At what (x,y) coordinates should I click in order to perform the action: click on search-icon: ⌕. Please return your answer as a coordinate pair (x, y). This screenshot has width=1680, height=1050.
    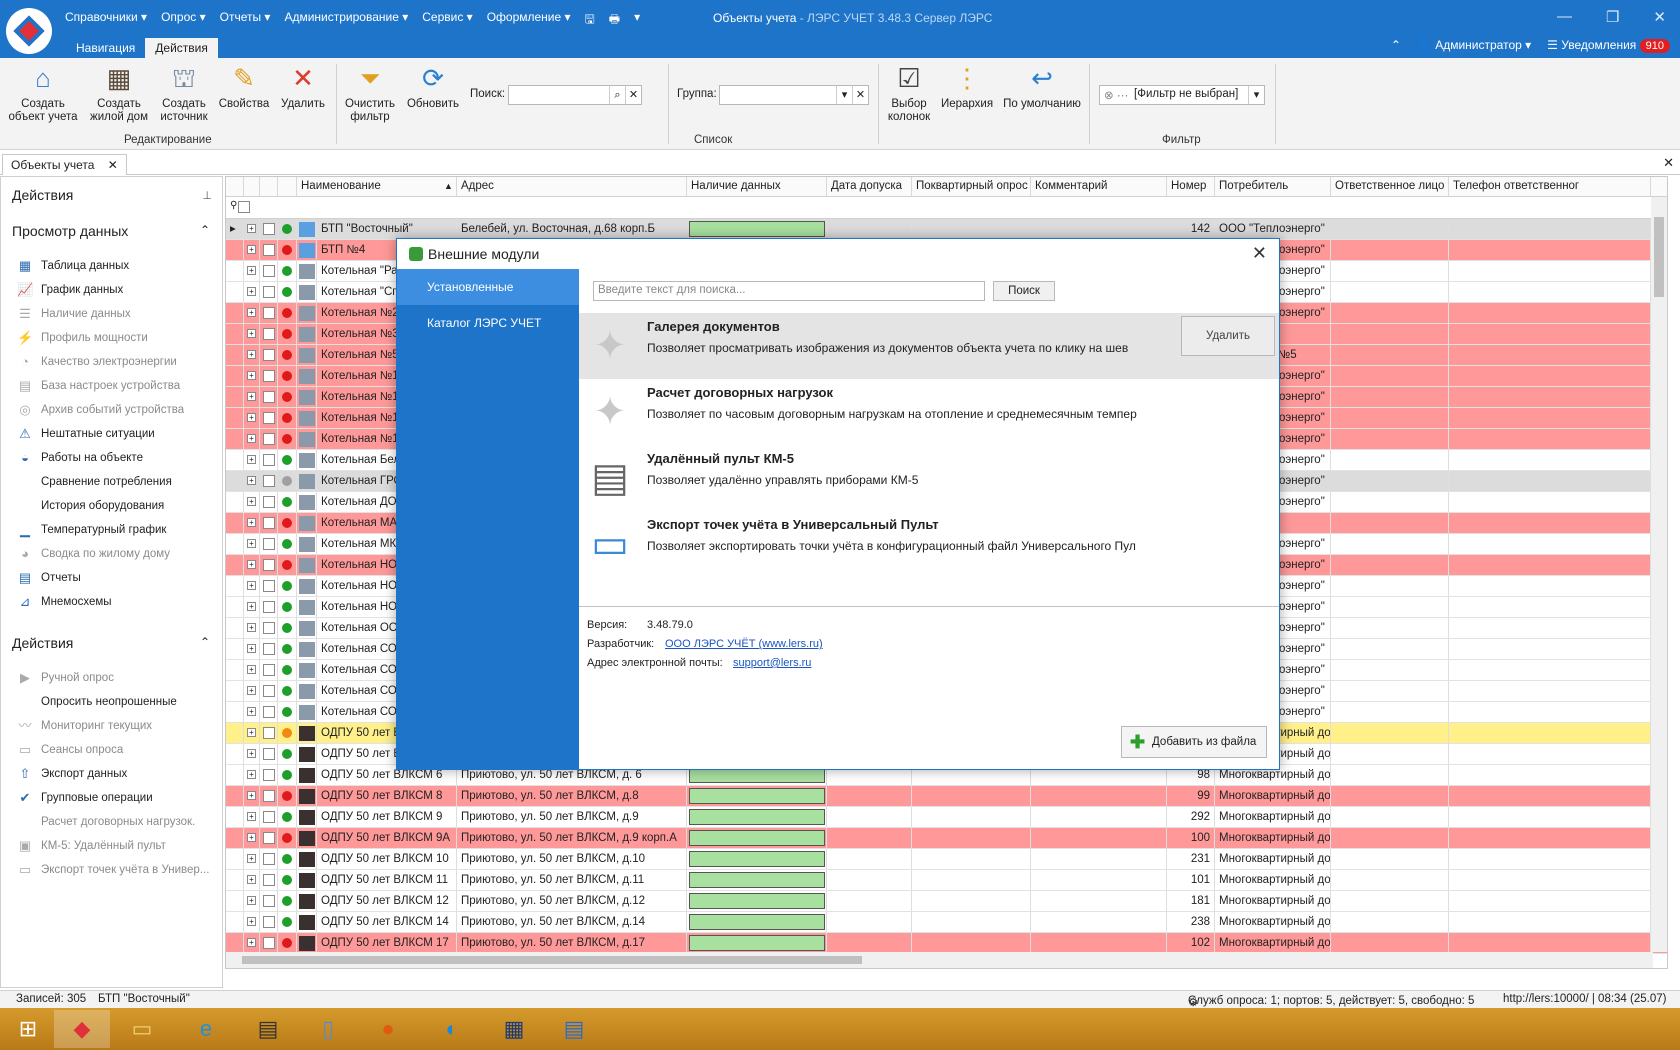
    Looking at the image, I should click on (617, 95).